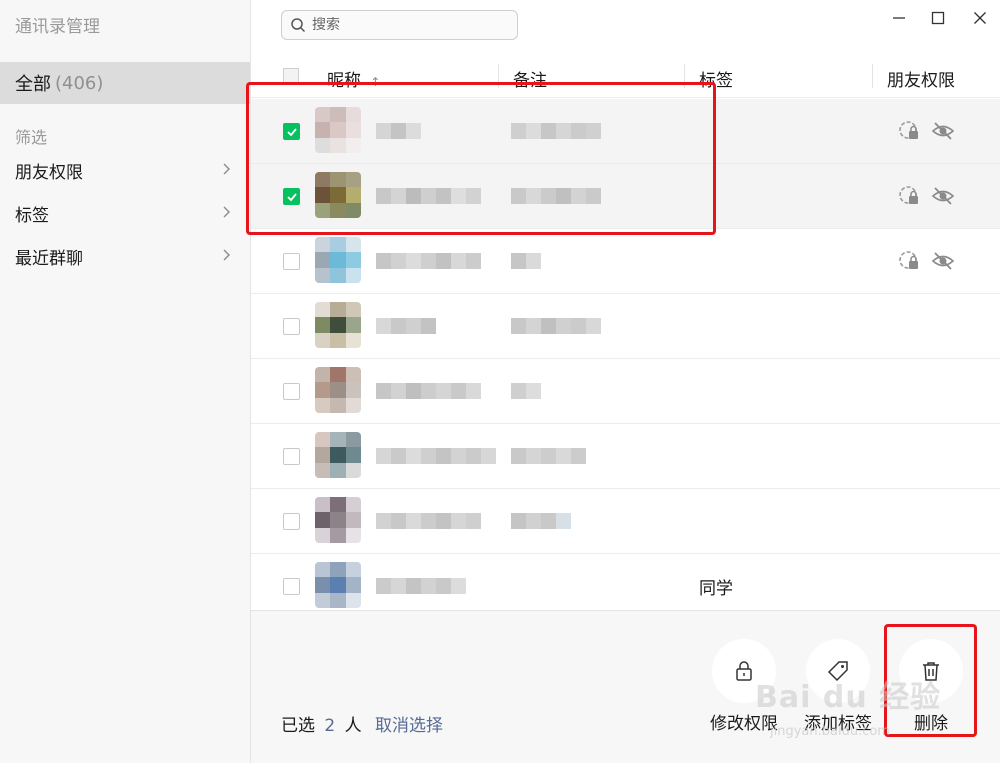  I want to click on column-permission: 朋友权限, so click(921, 78).